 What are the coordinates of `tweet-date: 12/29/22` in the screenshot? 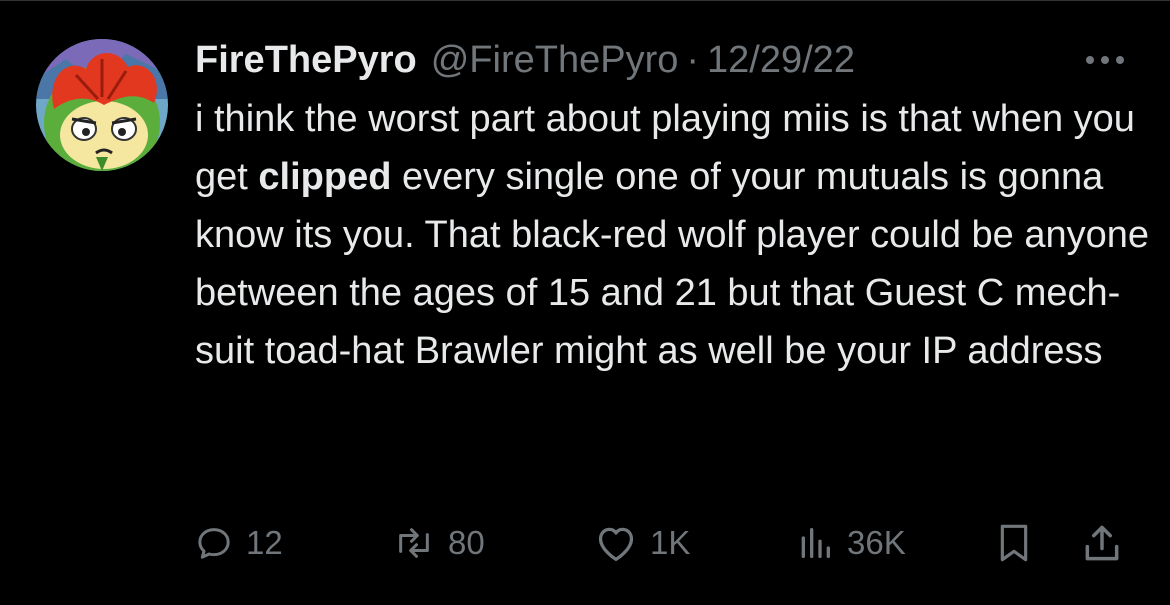 It's located at (781, 60).